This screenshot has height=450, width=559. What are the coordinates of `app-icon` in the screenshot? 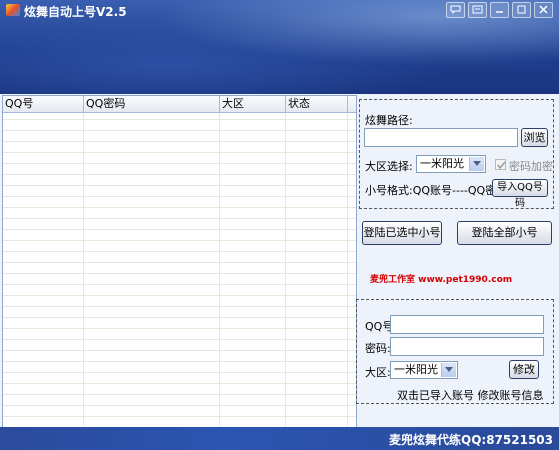 It's located at (13, 10).